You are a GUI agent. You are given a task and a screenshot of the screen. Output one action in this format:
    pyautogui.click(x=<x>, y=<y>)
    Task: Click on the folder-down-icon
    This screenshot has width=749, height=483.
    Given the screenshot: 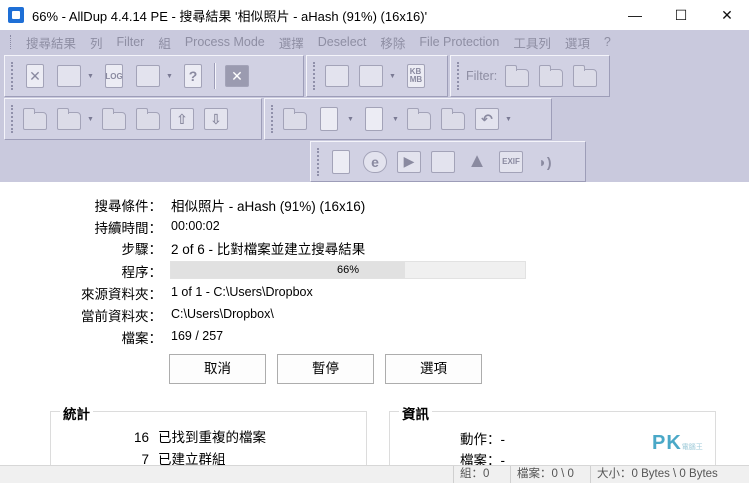 What is the action you would take?
    pyautogui.click(x=148, y=119)
    